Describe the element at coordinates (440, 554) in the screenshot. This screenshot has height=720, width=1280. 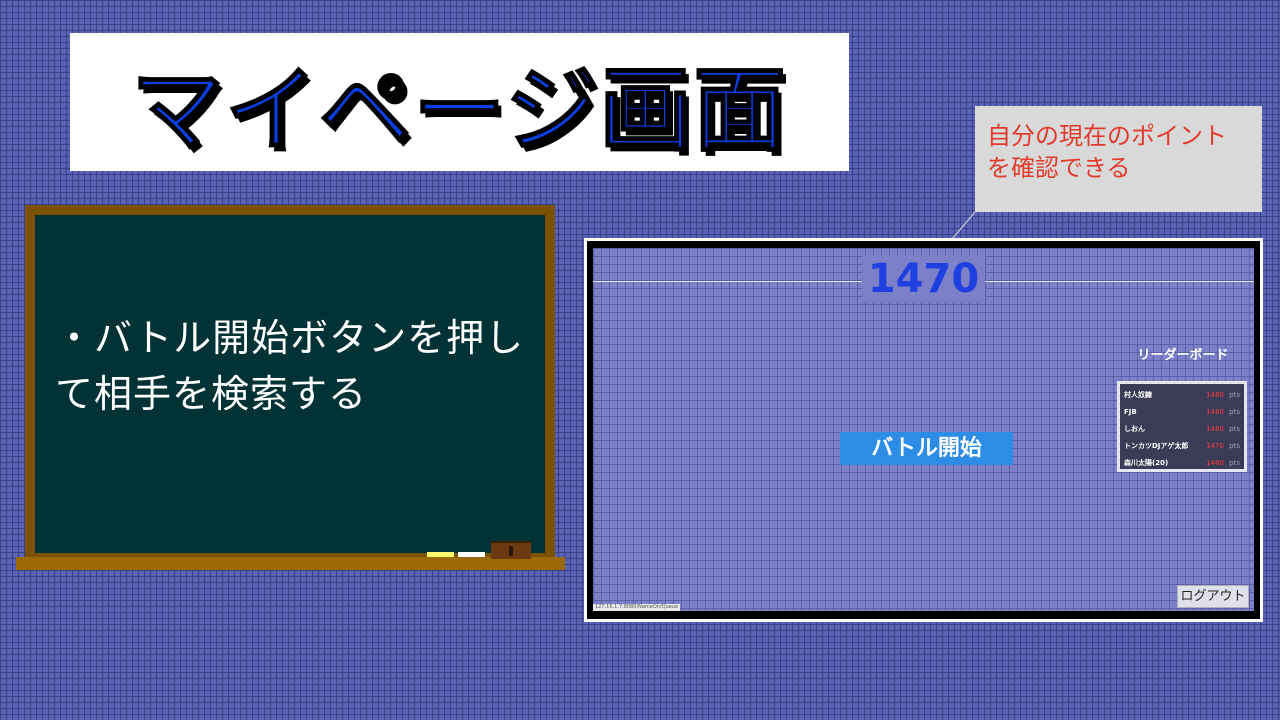
I see `yellow-chalk-icon` at that location.